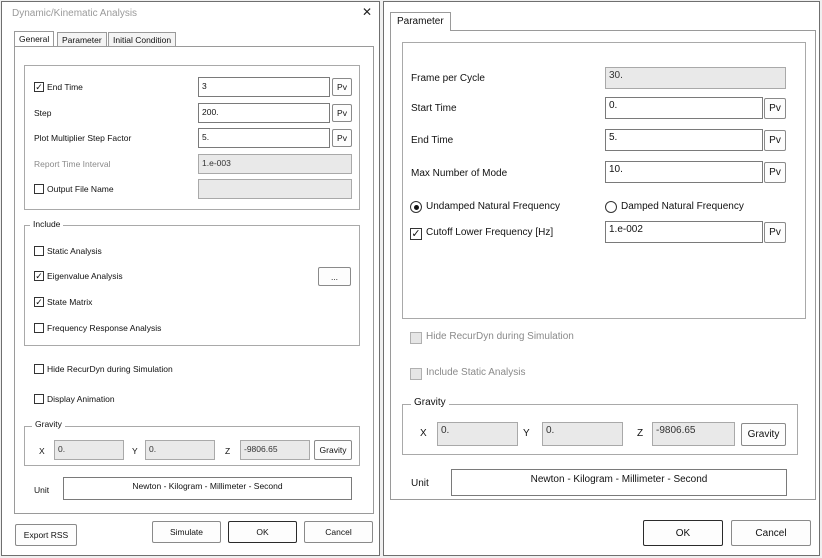 The image size is (822, 558). What do you see at coordinates (684, 172) in the screenshot?
I see `max-modes-field: 10.` at bounding box center [684, 172].